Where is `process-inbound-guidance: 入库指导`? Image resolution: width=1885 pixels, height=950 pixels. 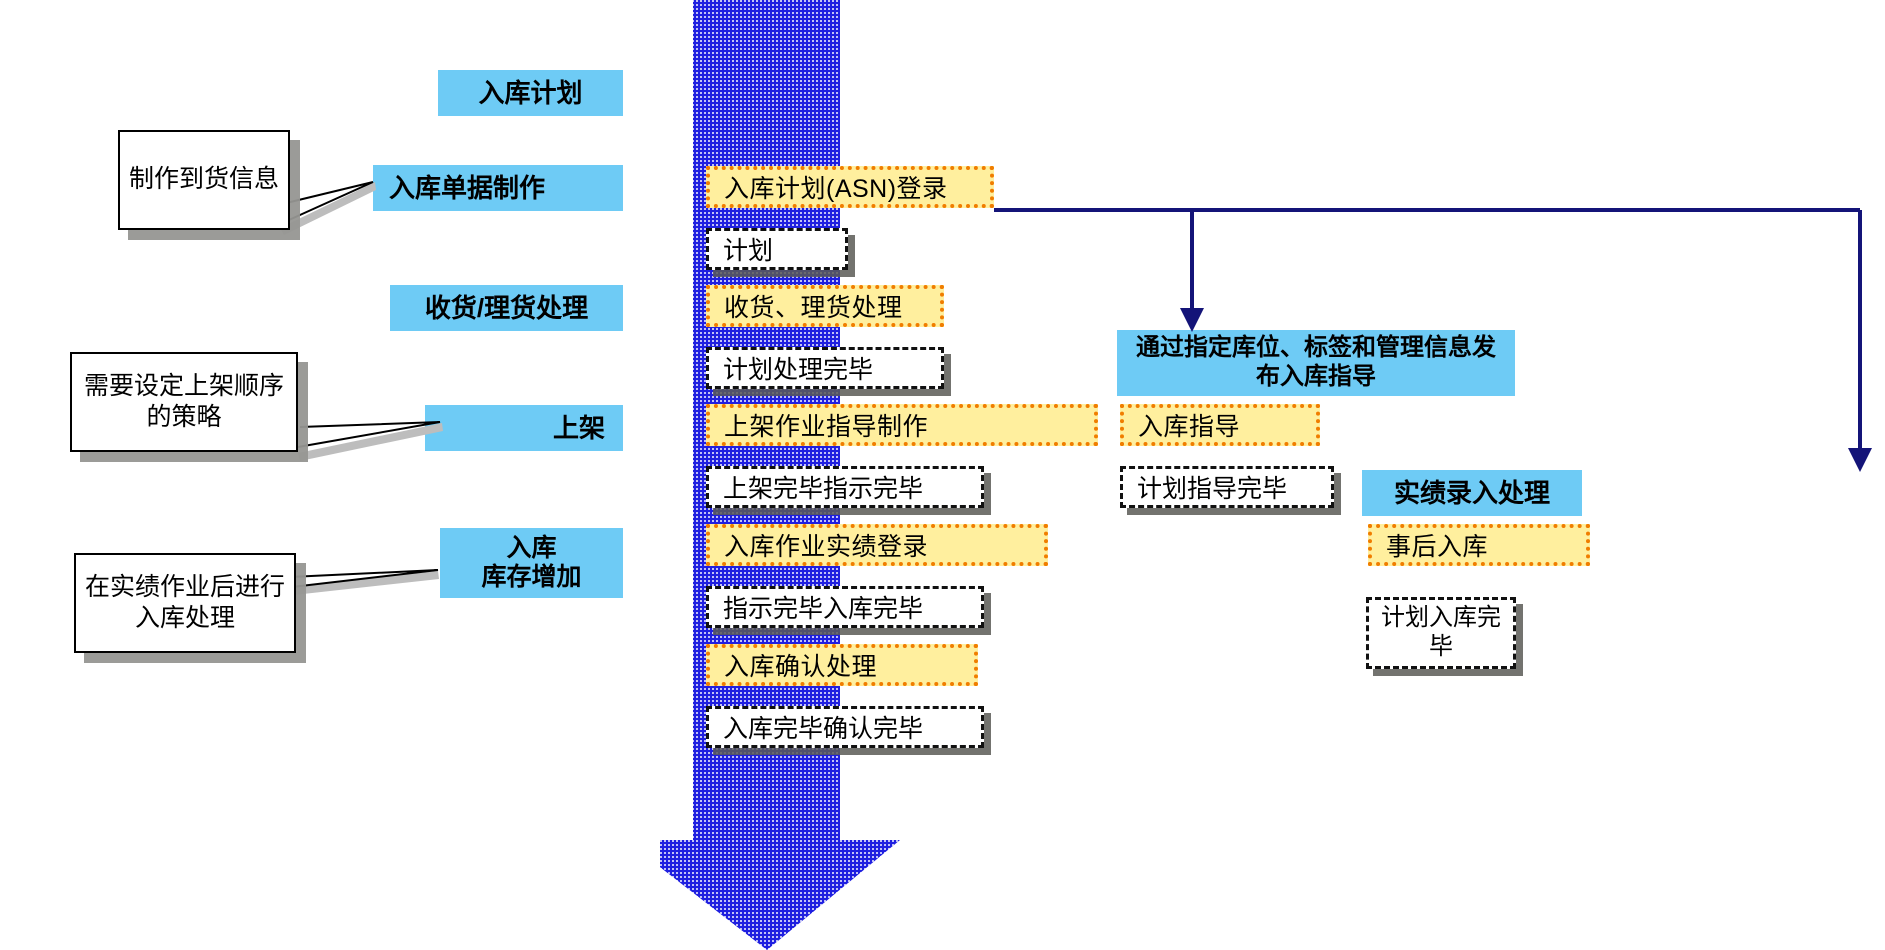
process-inbound-guidance: 入库指导 is located at coordinates (1220, 425).